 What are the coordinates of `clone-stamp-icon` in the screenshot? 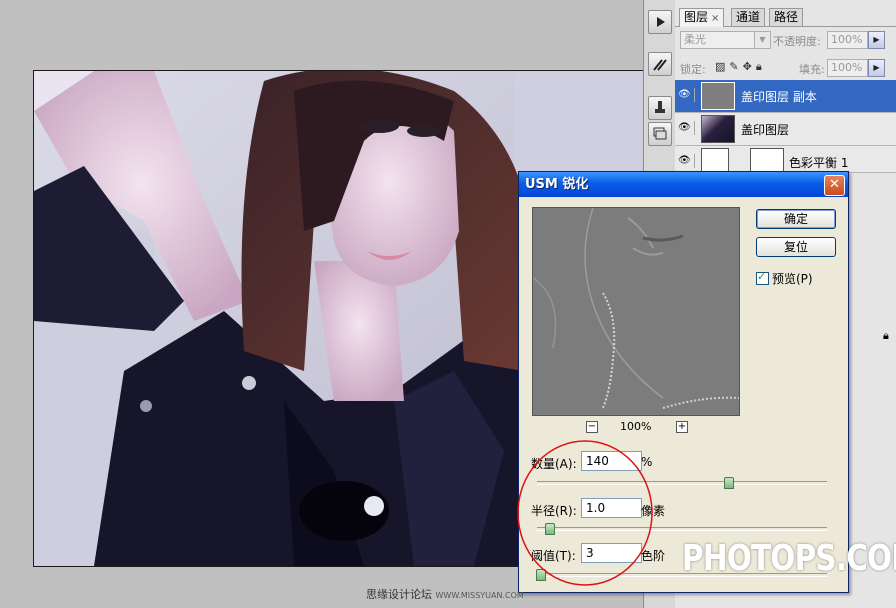 It's located at (660, 108).